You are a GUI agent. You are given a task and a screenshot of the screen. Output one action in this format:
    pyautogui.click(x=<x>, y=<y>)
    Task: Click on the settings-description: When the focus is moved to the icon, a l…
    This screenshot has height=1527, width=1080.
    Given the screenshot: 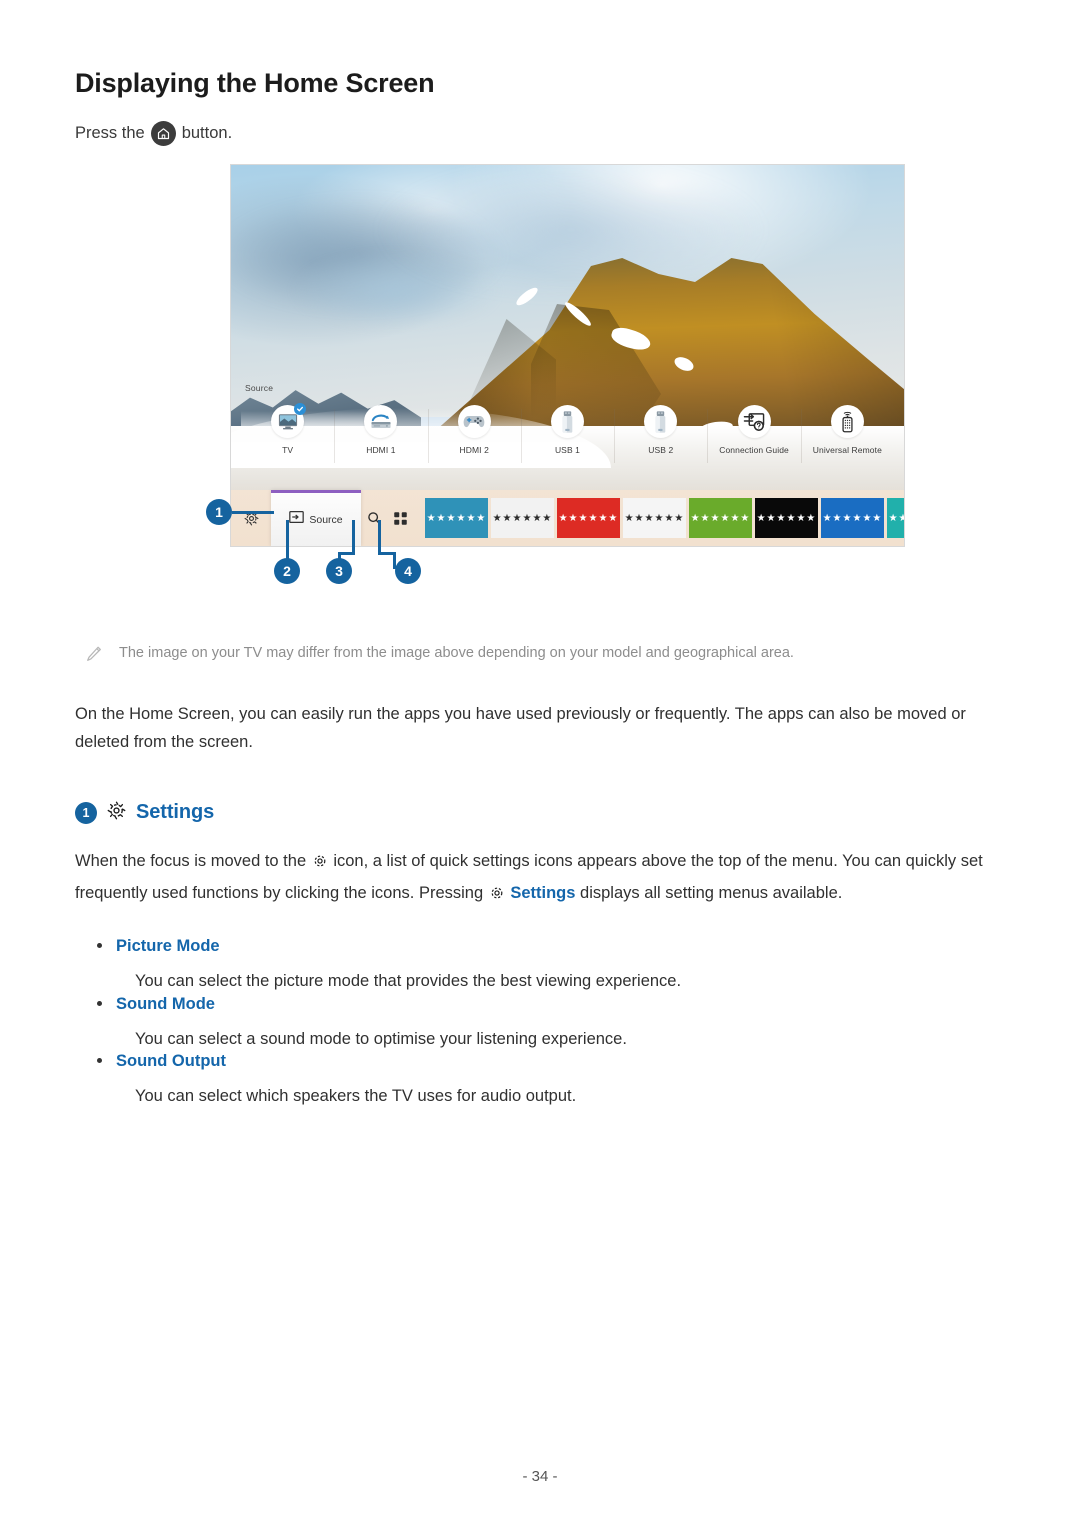 What is the action you would take?
    pyautogui.click(x=540, y=879)
    